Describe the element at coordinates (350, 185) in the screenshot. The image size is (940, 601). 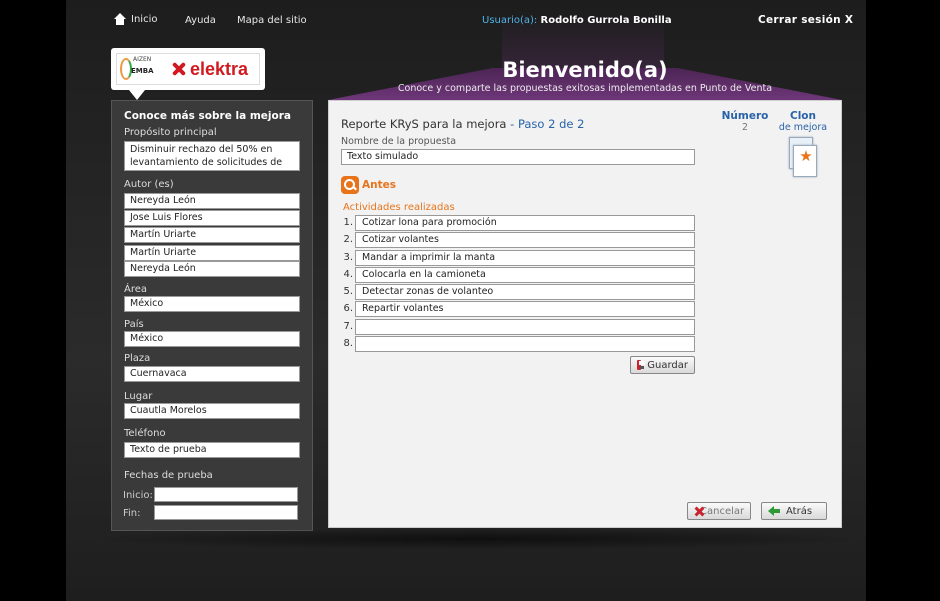
I see `search-icon` at that location.